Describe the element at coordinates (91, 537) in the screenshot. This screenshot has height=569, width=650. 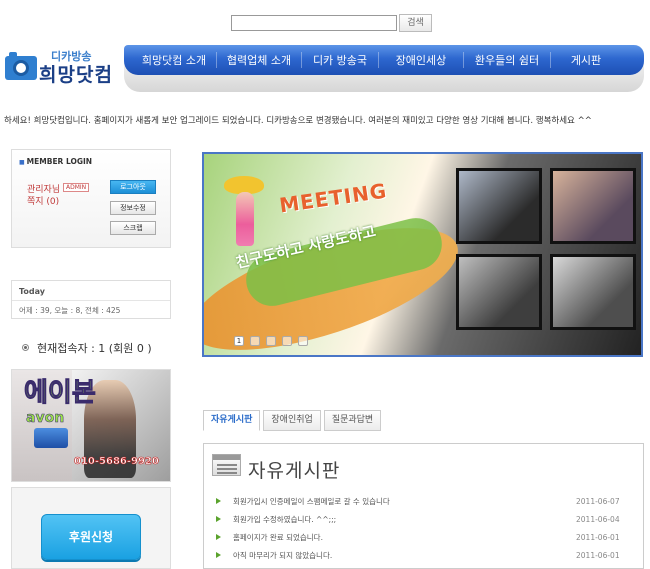
I see `donate-button: 후원신청` at that location.